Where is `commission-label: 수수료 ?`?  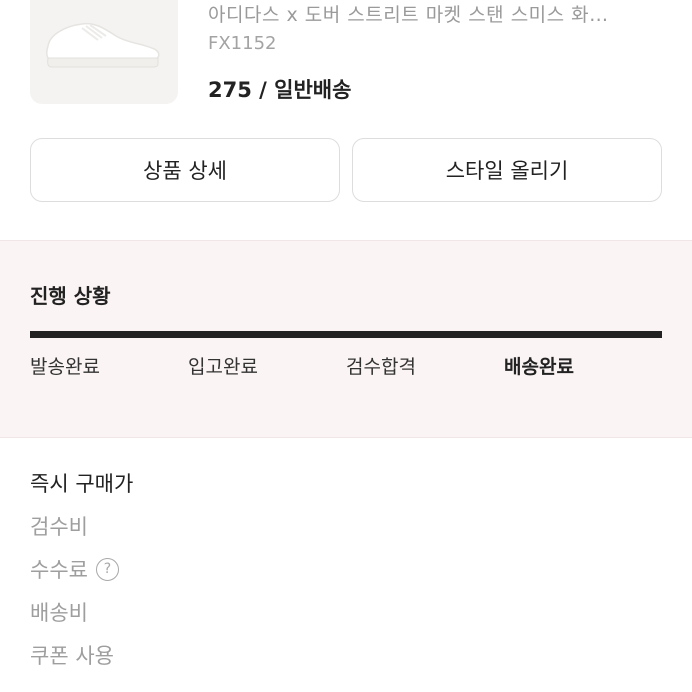
commission-label: 수수료 ? is located at coordinates (74, 569).